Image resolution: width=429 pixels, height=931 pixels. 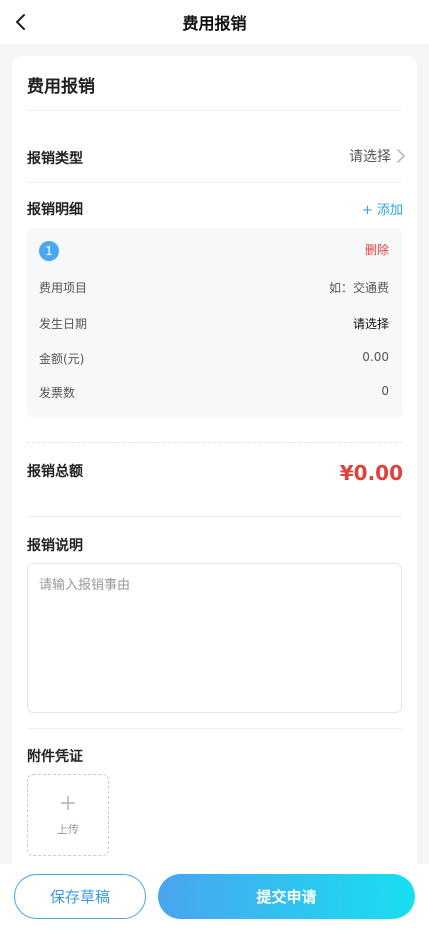 I want to click on back-button, so click(x=21, y=22).